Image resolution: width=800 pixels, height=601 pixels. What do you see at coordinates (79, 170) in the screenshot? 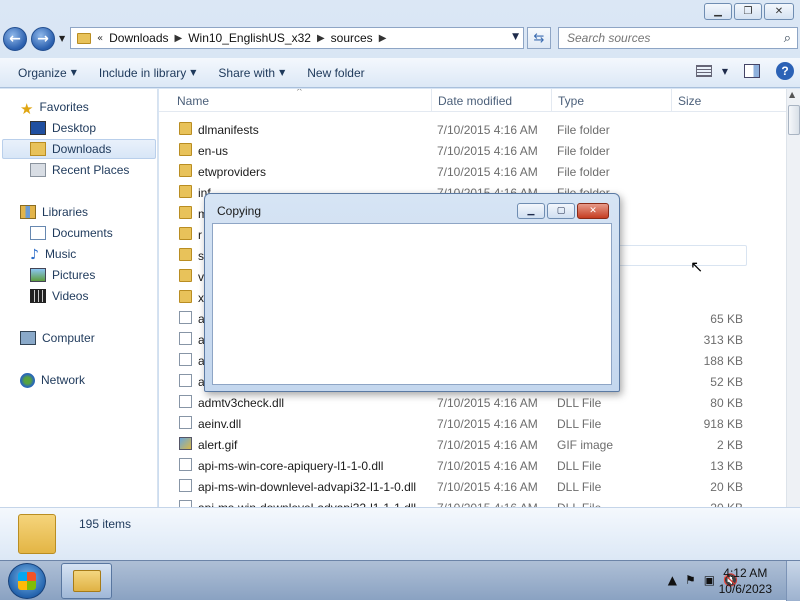
I see `nav-recent-places: Recent Places` at bounding box center [79, 170].